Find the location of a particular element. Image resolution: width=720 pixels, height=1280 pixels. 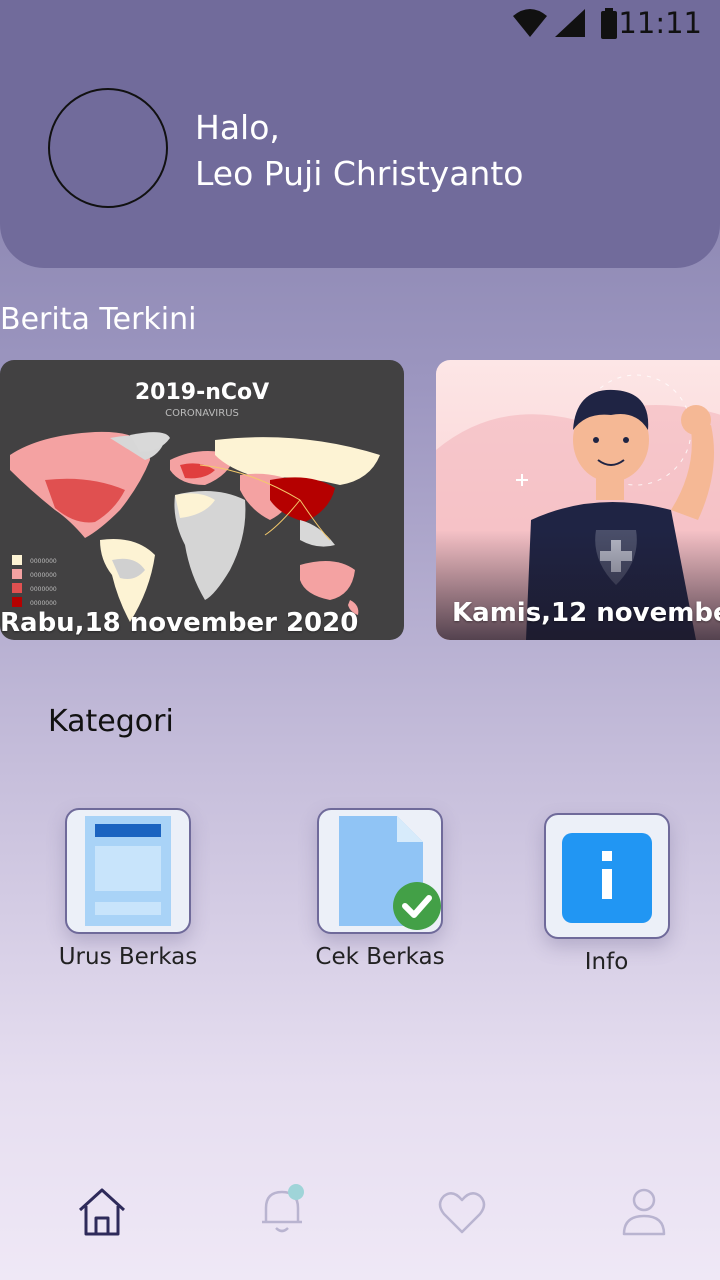

category-label: Info is located at coordinates (606, 962).